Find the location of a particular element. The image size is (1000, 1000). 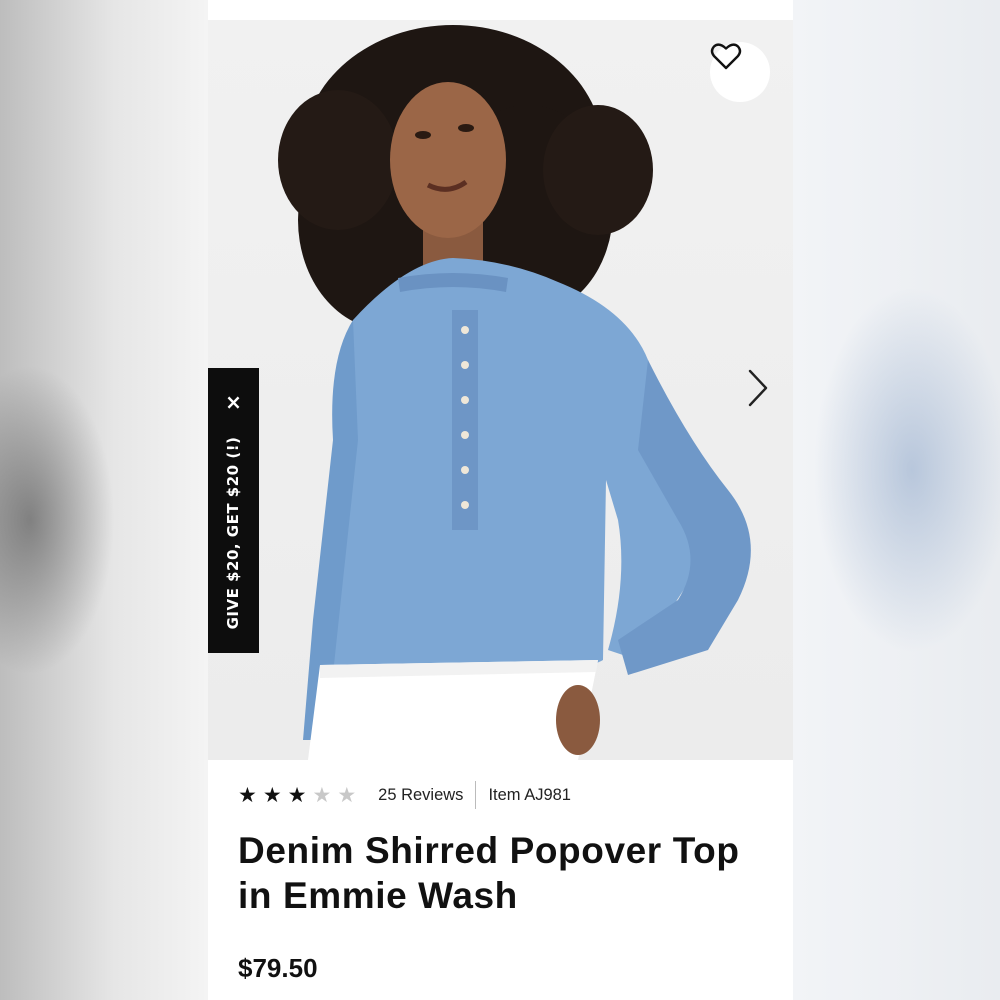

product-price: $79.50 is located at coordinates (278, 968).